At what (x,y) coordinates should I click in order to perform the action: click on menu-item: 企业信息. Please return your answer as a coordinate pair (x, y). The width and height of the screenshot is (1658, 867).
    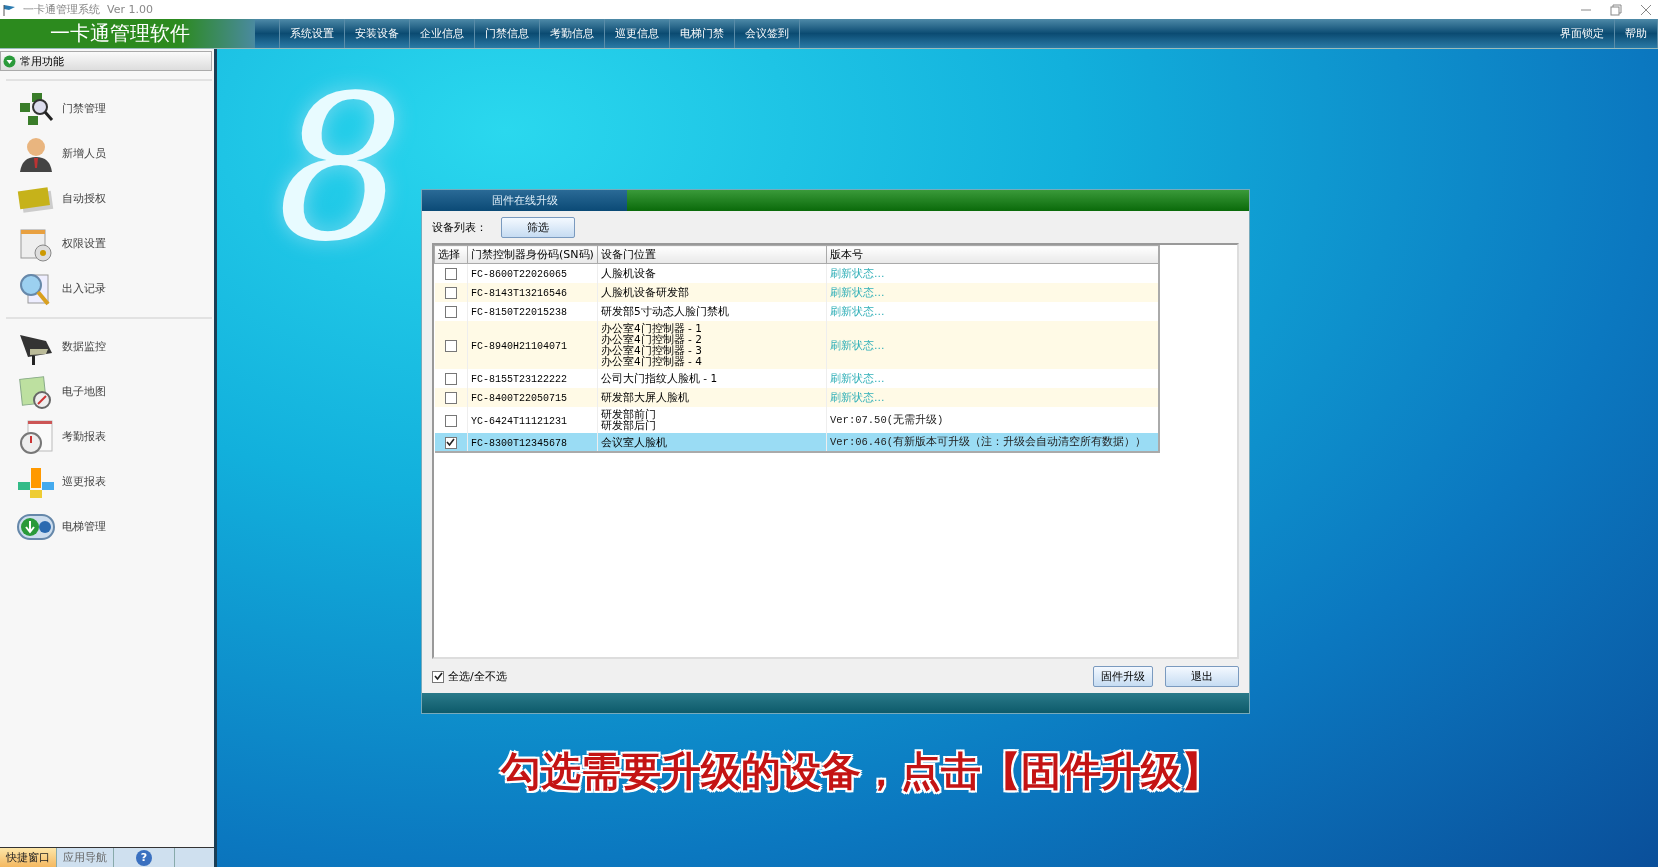
    Looking at the image, I should click on (442, 33).